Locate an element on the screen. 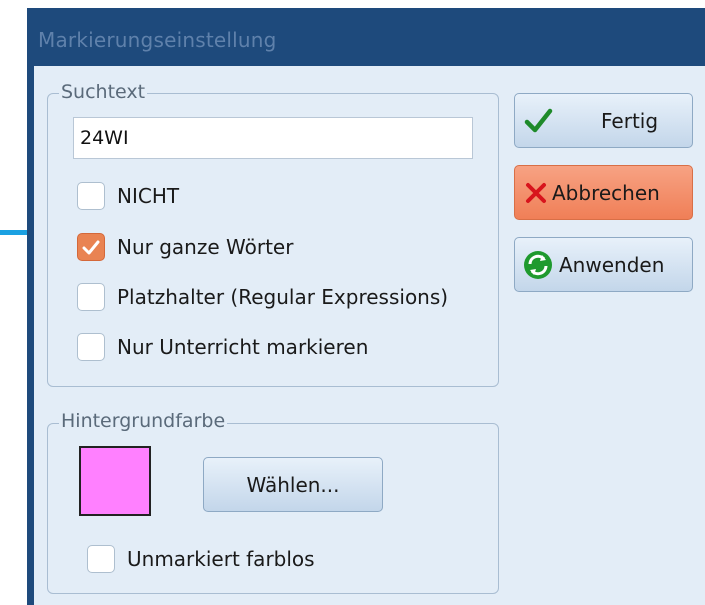  checkbox-regex is located at coordinates (91, 297).